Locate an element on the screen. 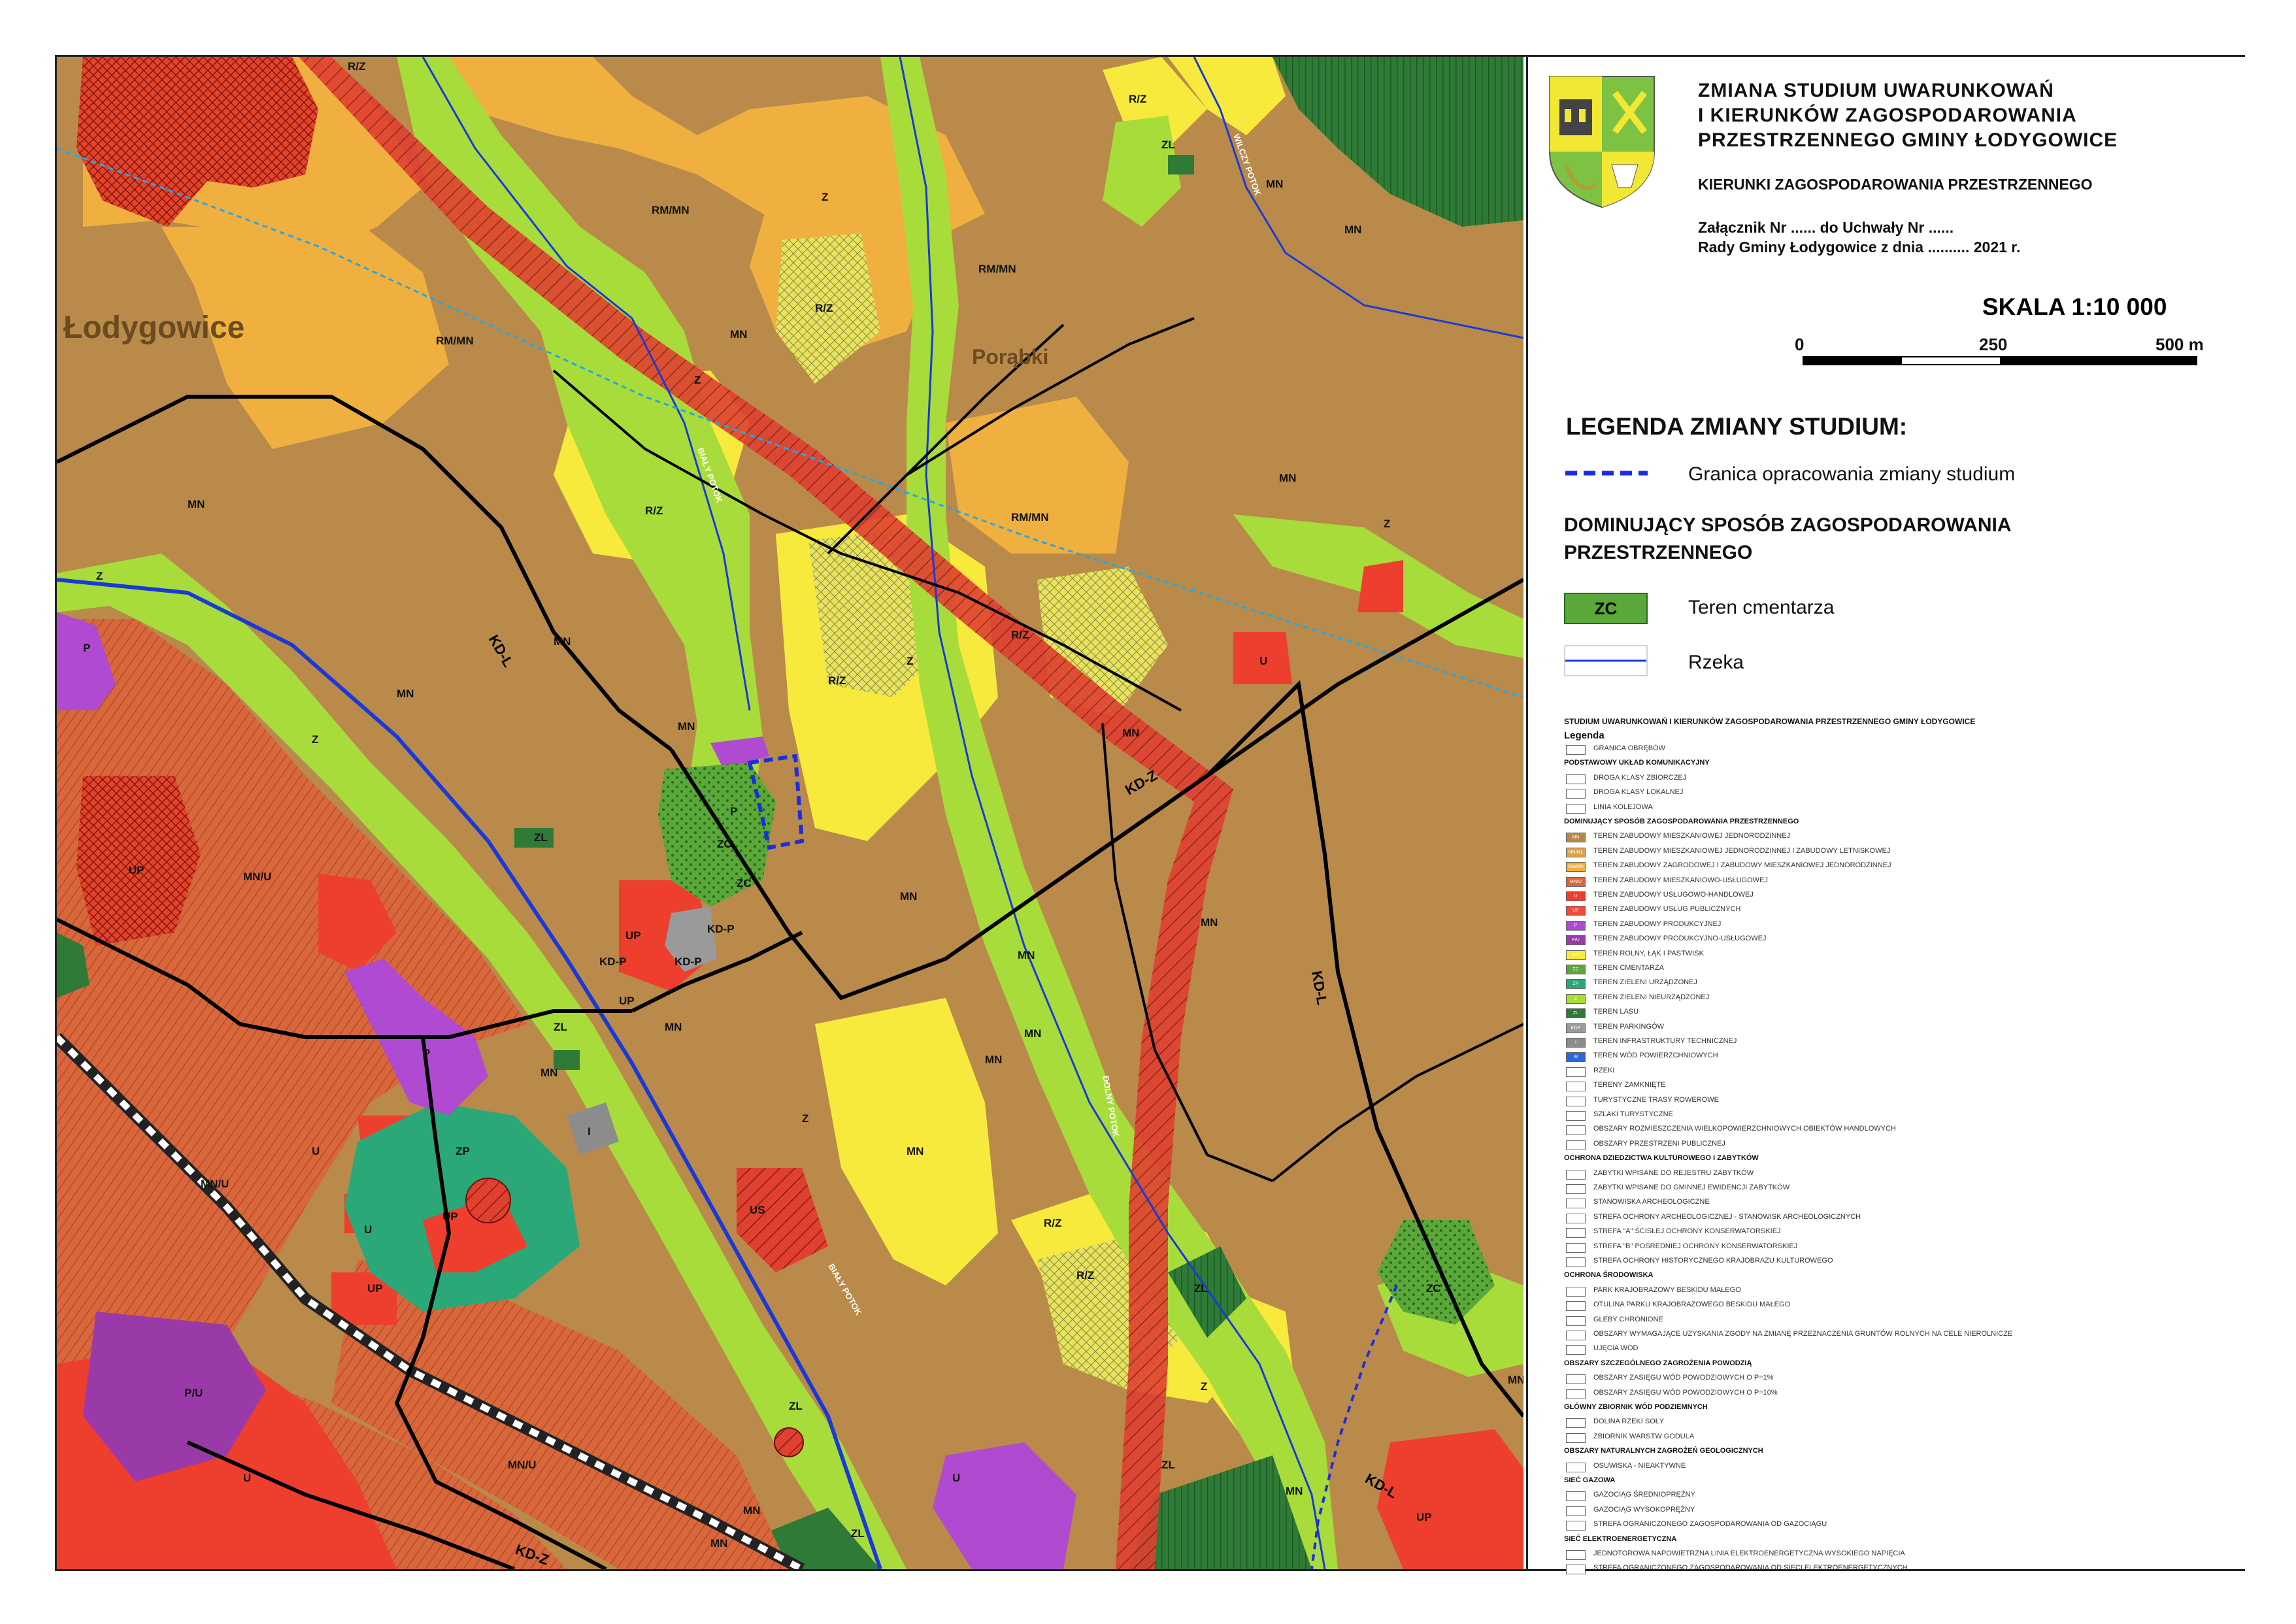 Image resolution: width=2296 pixels, height=1624 pixels. legend-item: PARK KRAJOBRAZOWY BESKIDU MAŁEGO is located at coordinates (1667, 1289).